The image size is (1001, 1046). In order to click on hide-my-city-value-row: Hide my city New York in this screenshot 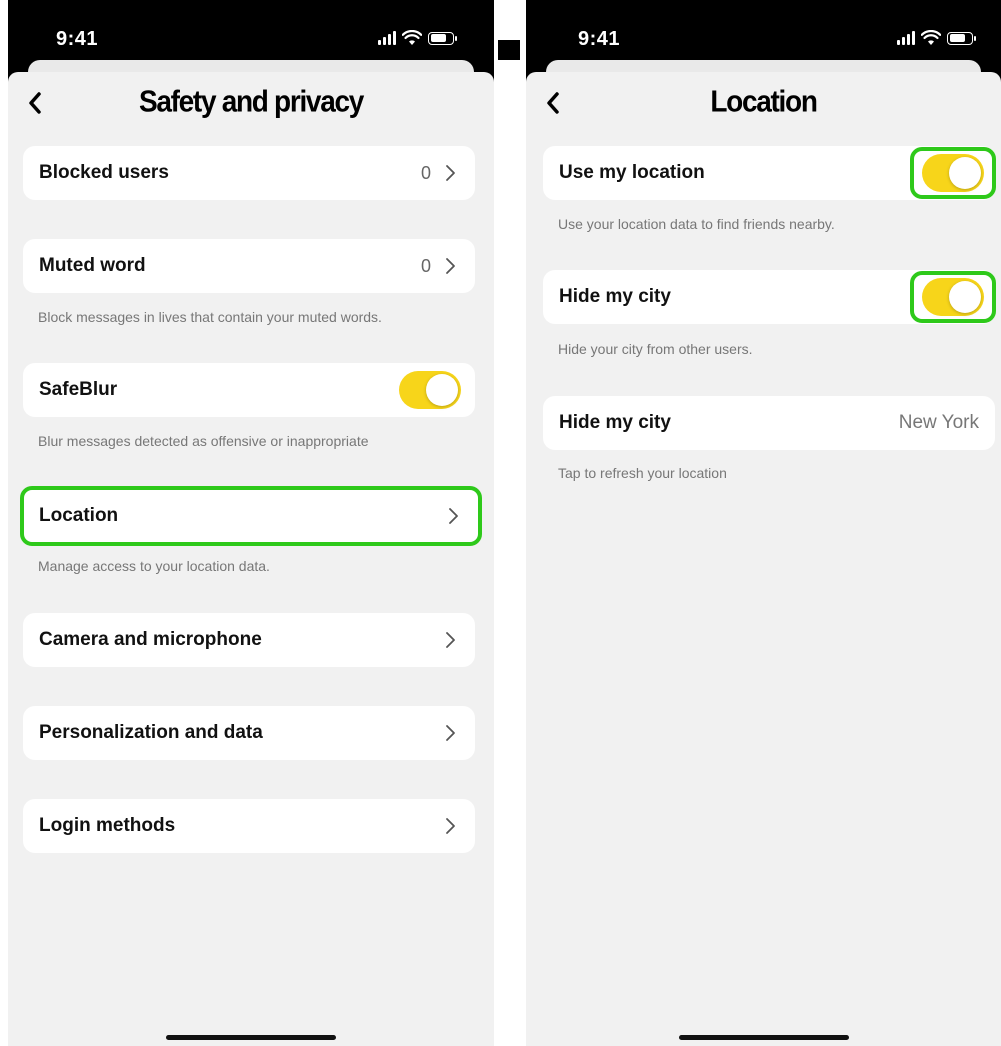, I will do `click(769, 423)`.